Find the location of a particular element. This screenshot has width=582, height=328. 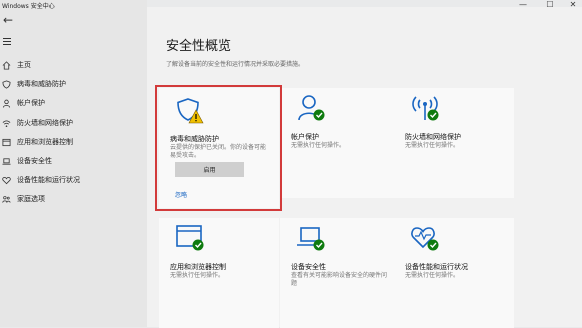

sidebar-item-label: 帐户保护 is located at coordinates (31, 103).